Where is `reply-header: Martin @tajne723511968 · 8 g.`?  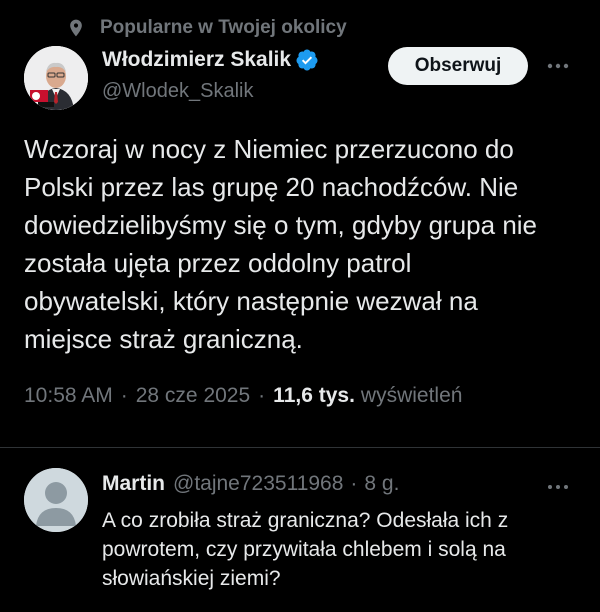
reply-header: Martin @tajne723511968 · 8 g. is located at coordinates (250, 484).